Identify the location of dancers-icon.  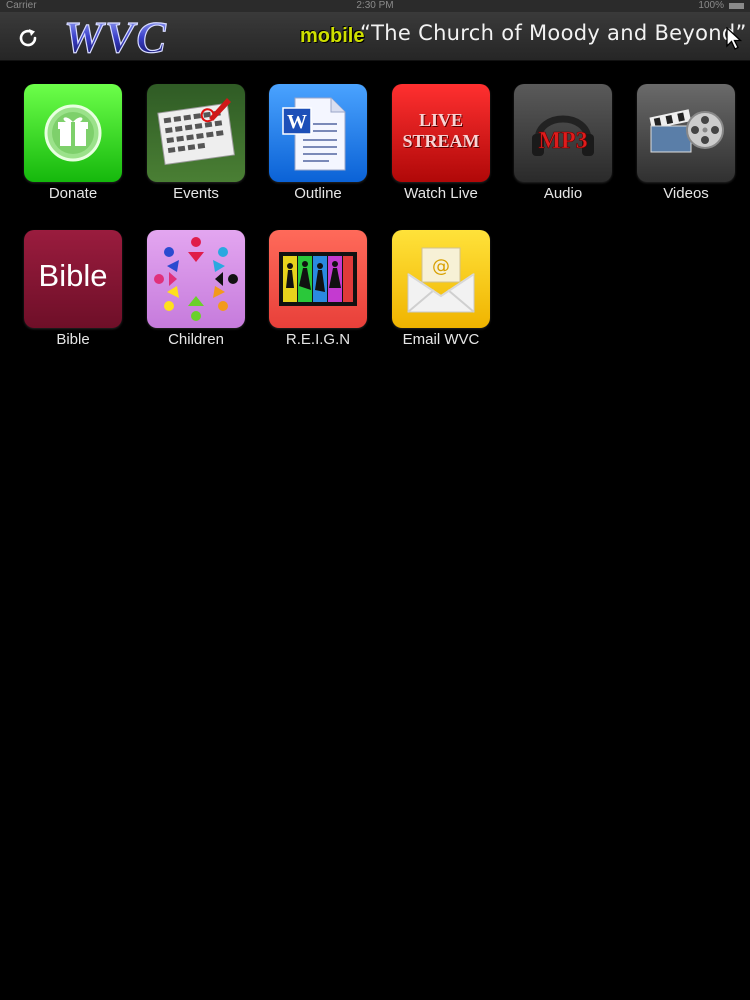
(318, 279).